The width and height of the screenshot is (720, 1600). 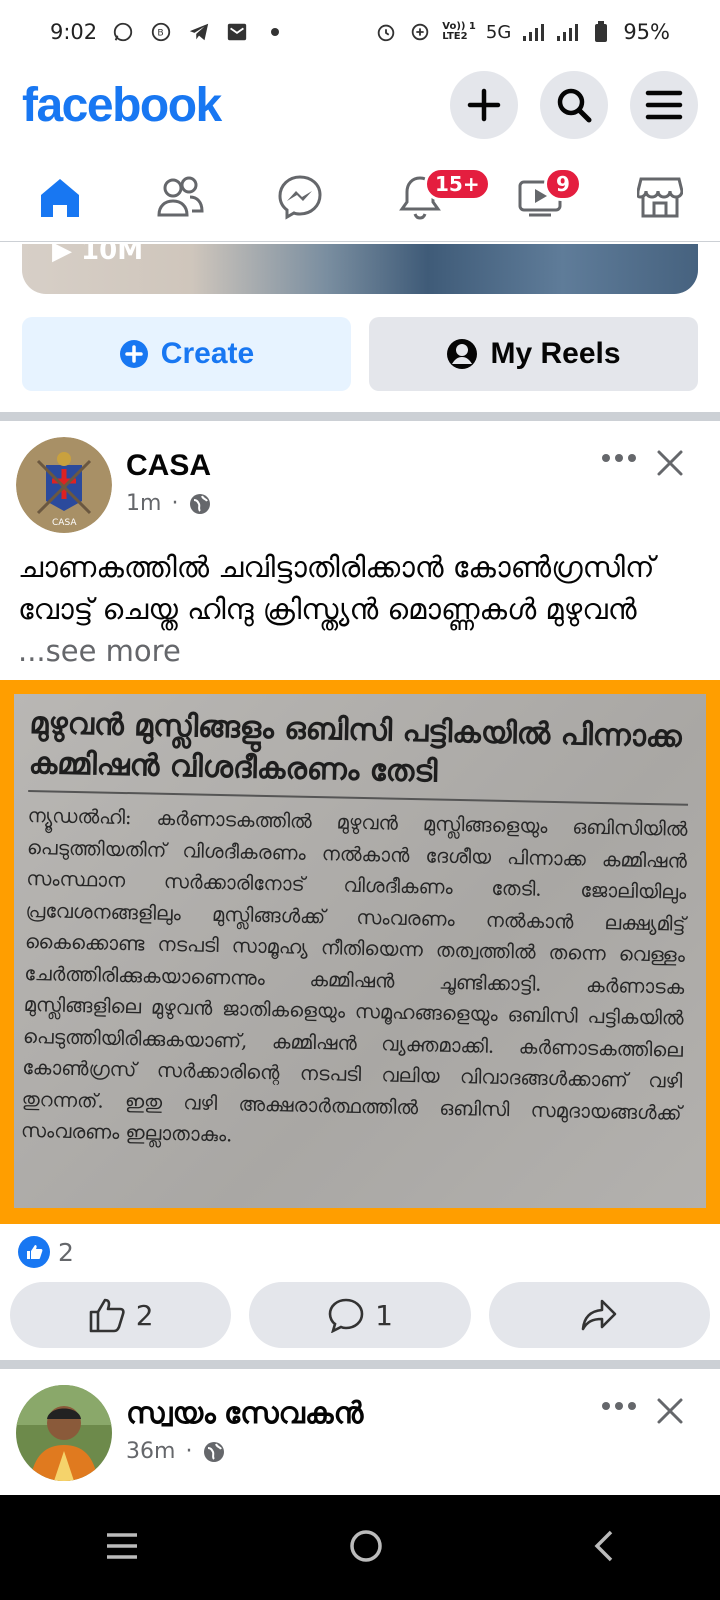 What do you see at coordinates (384, 1315) in the screenshot?
I see `comment-count: 1` at bounding box center [384, 1315].